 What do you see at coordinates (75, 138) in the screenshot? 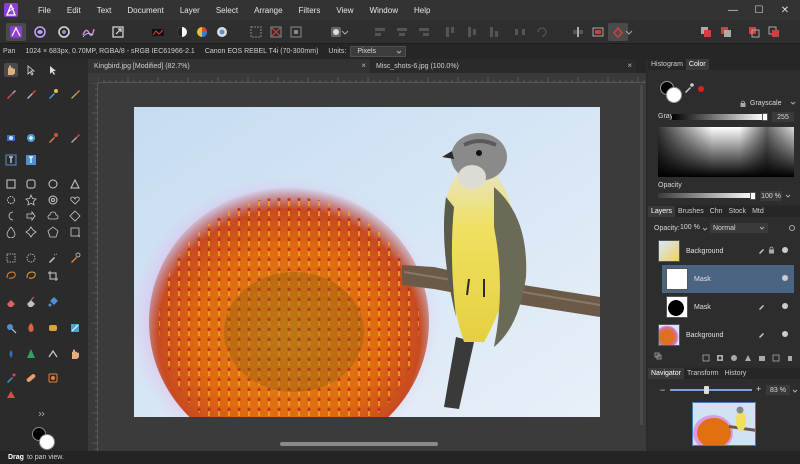
I see `inpainting-tool-icon` at bounding box center [75, 138].